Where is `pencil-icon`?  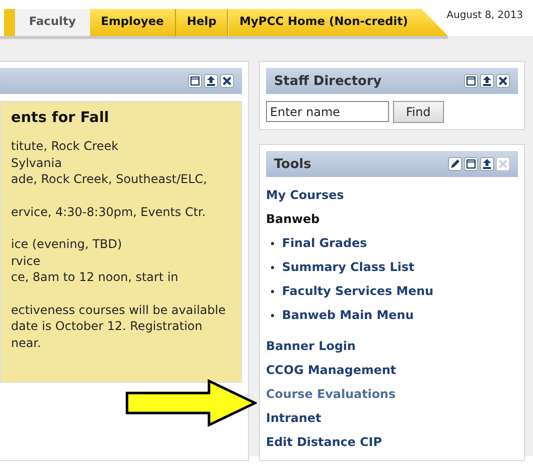 pencil-icon is located at coordinates (455, 164).